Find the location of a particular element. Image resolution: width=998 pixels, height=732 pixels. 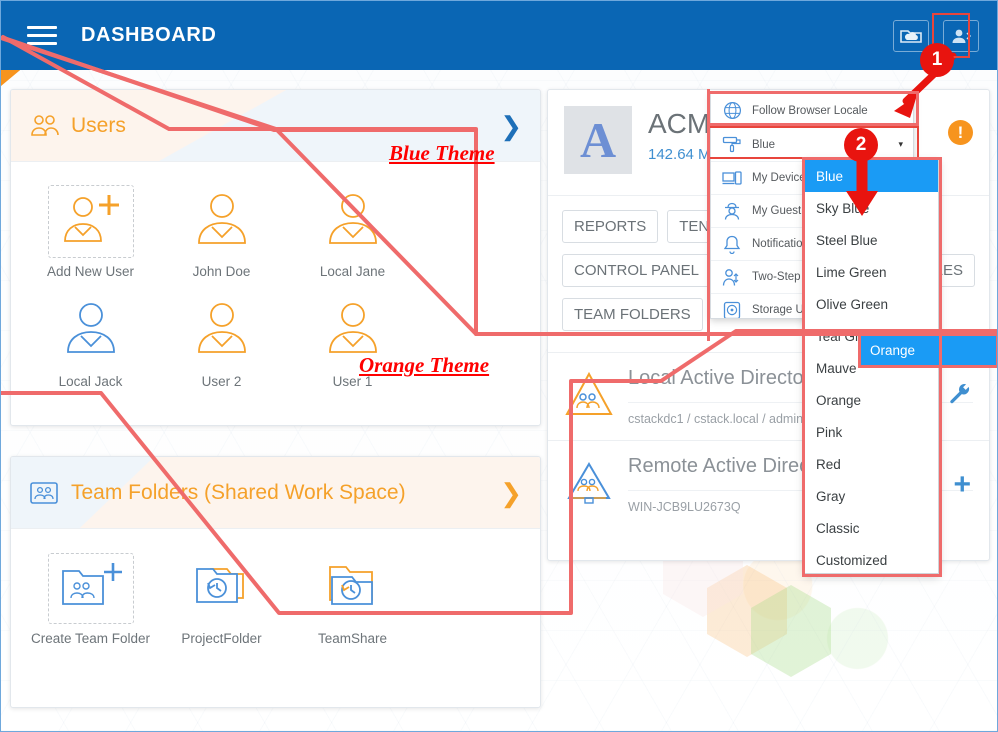

users-panel-expand-chevron: ❯ is located at coordinates (511, 126).